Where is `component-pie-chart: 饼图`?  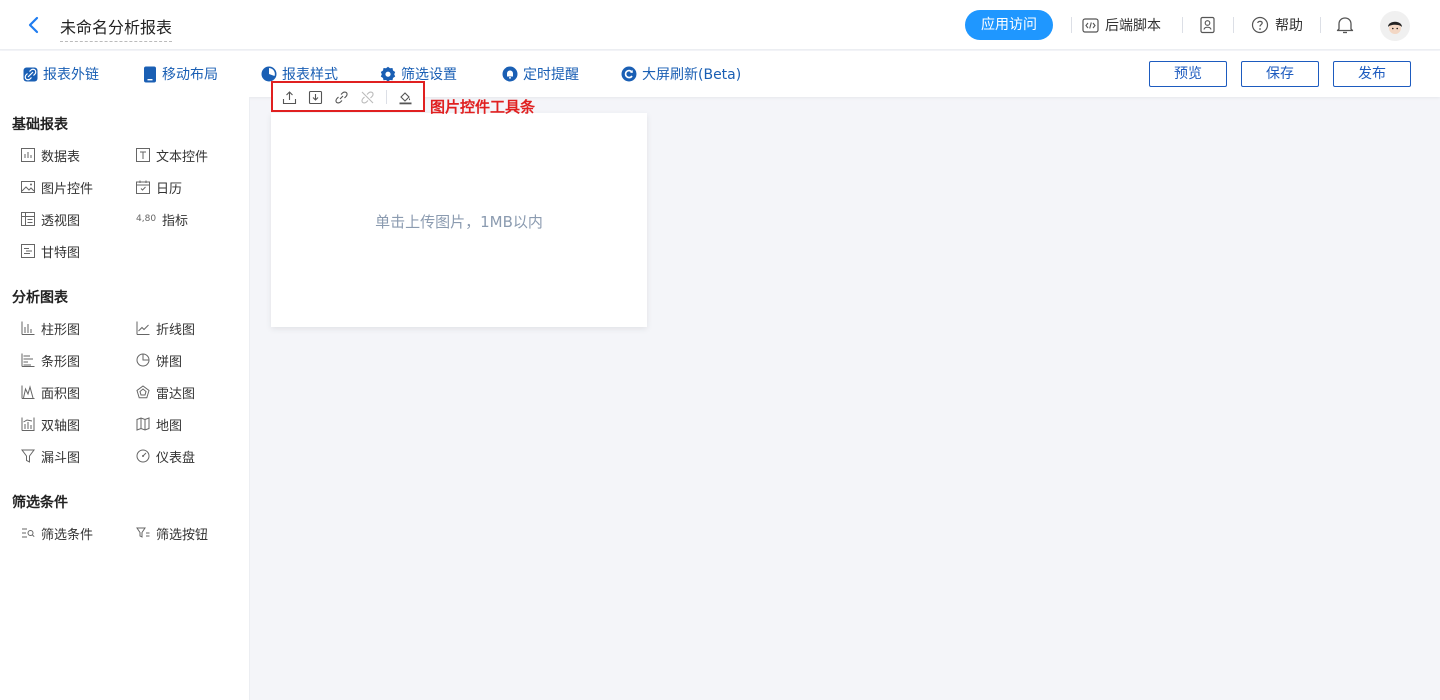 component-pie-chart: 饼图 is located at coordinates (159, 360).